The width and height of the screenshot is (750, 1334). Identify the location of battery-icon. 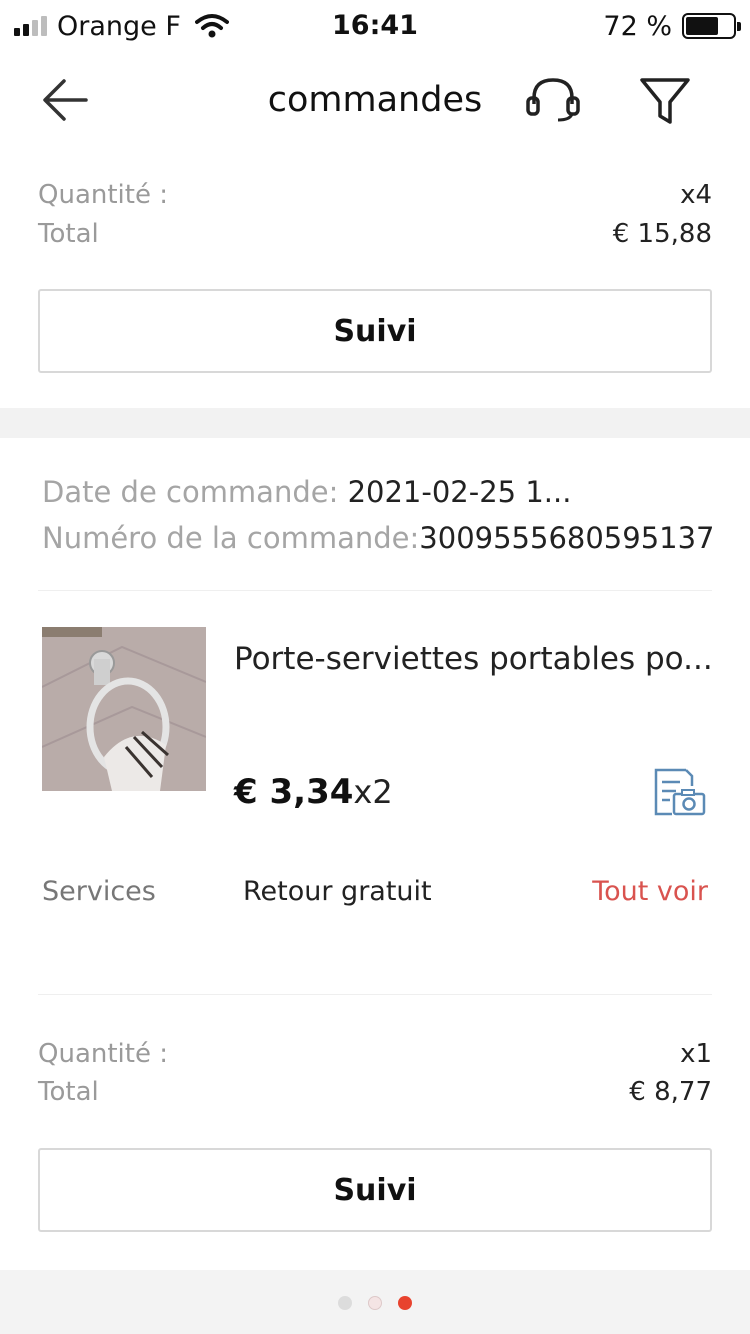
(711, 26).